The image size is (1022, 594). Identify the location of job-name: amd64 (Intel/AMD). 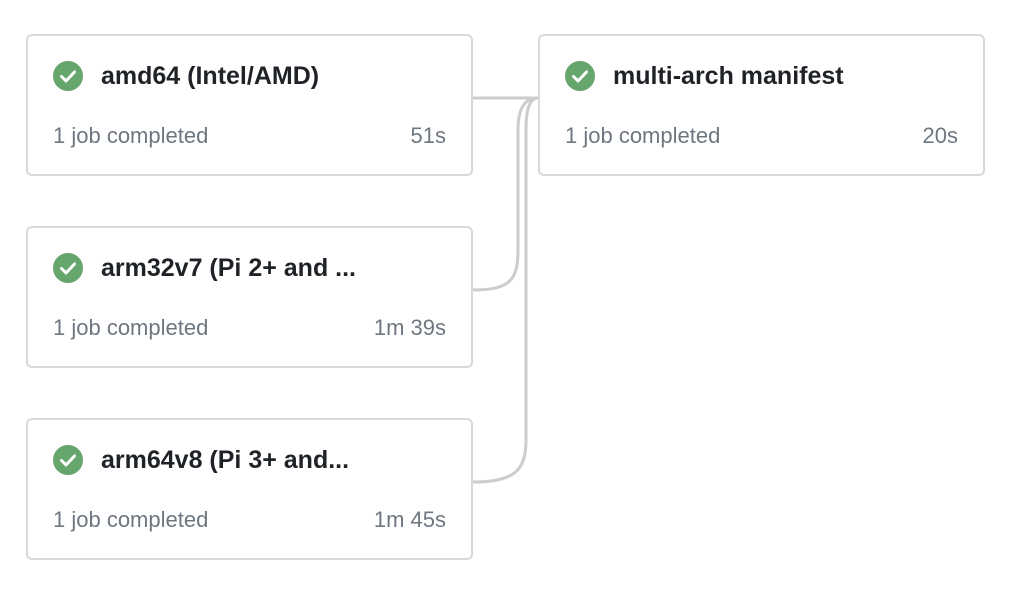
(276, 76).